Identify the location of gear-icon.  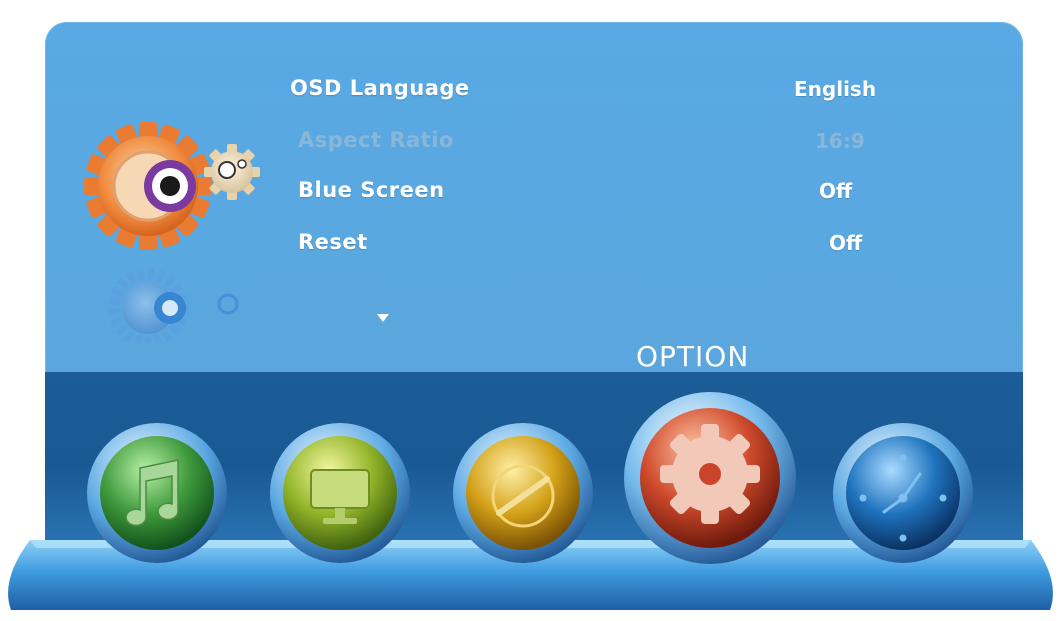
(710, 474).